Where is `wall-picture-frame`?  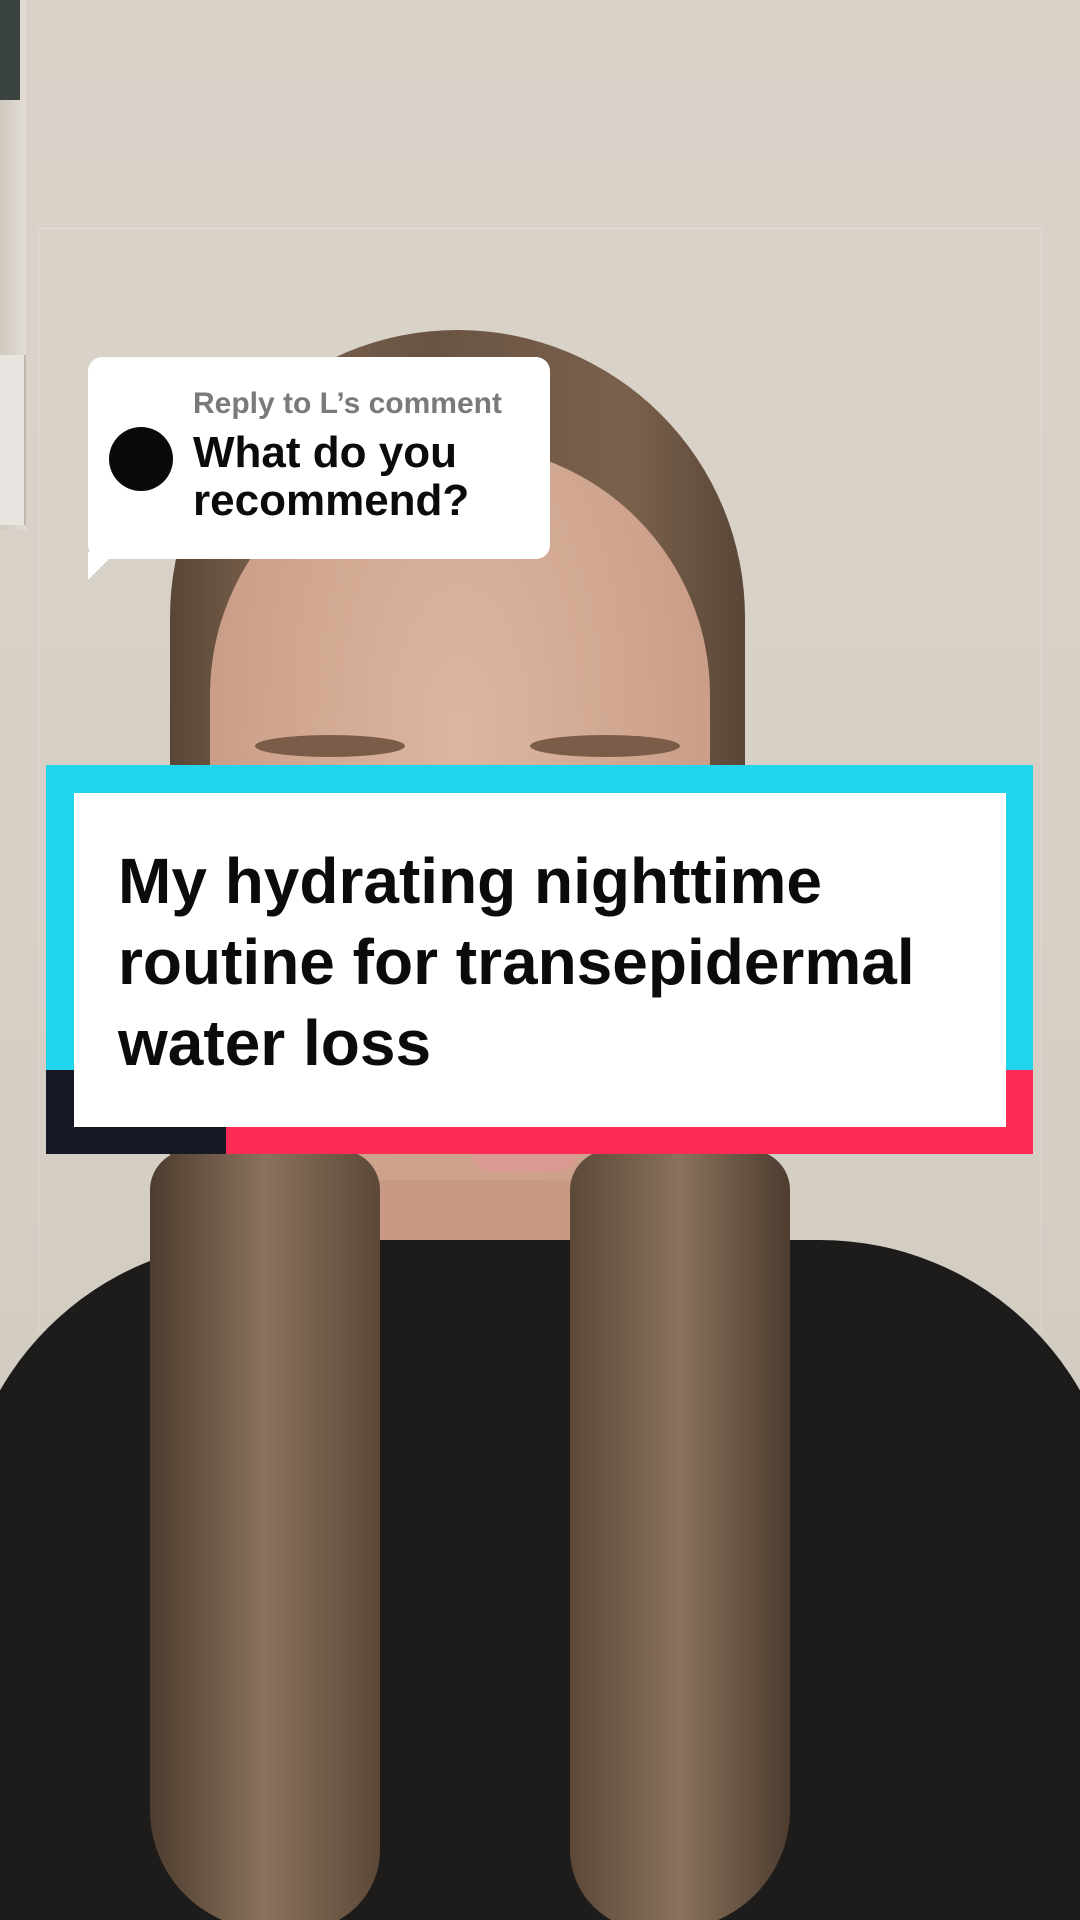
wall-picture-frame is located at coordinates (10, 50).